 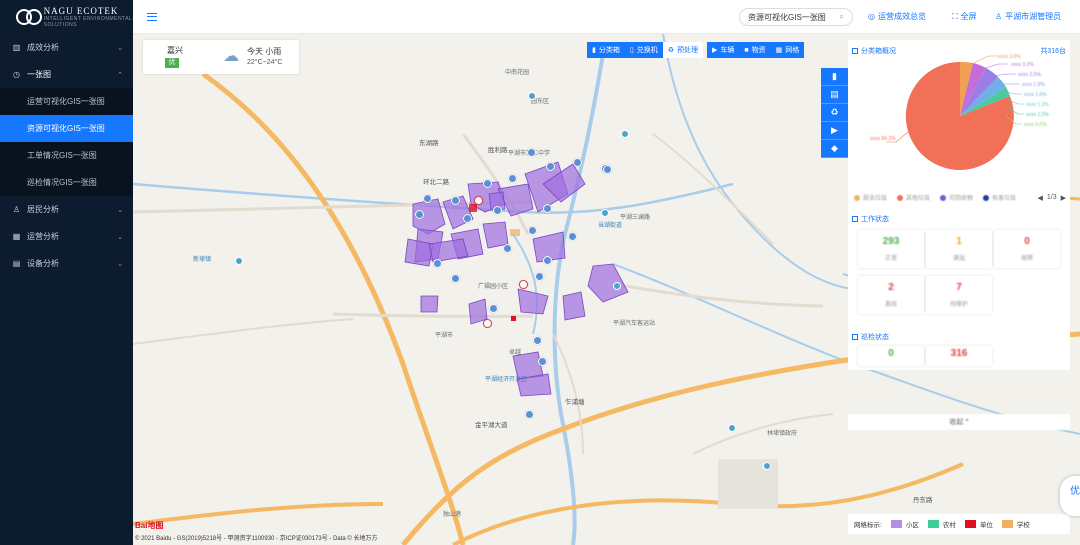 What do you see at coordinates (855, 337) in the screenshot?
I see `inspection-icon` at bounding box center [855, 337].